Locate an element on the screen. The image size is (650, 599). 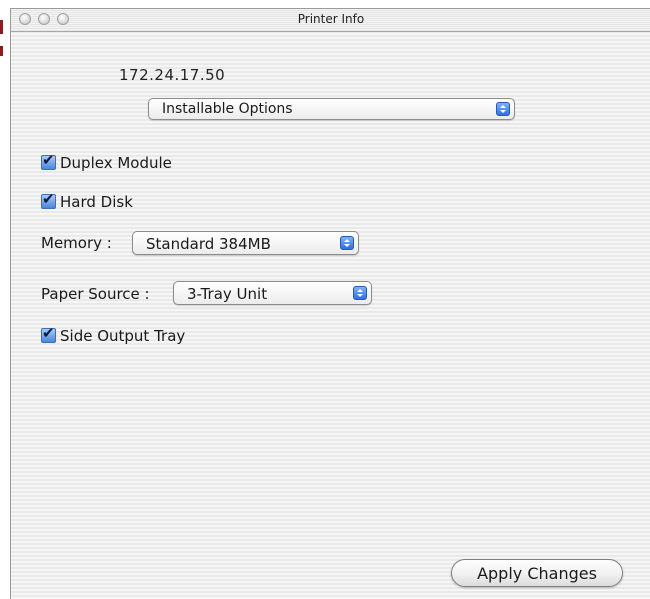
title-bar: Printer Info is located at coordinates (330, 20).